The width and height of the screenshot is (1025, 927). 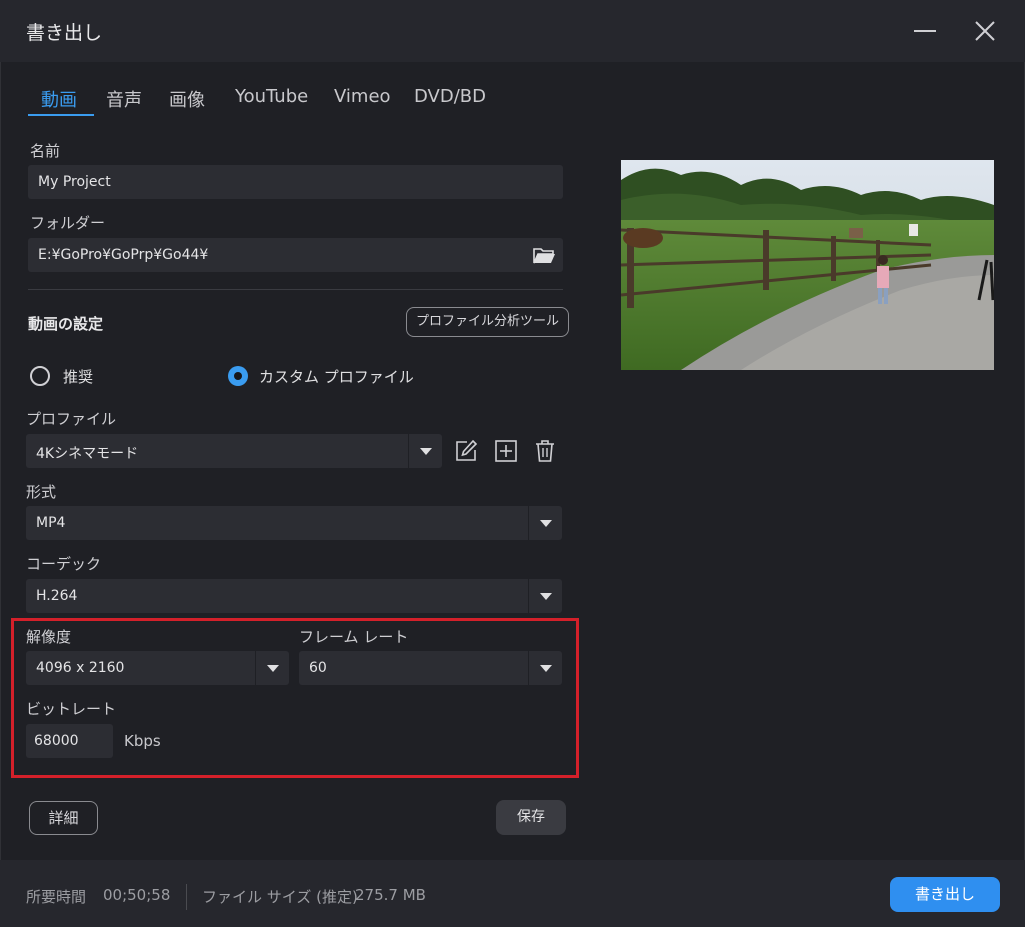 What do you see at coordinates (51, 523) in the screenshot?
I see `format-value: MP4` at bounding box center [51, 523].